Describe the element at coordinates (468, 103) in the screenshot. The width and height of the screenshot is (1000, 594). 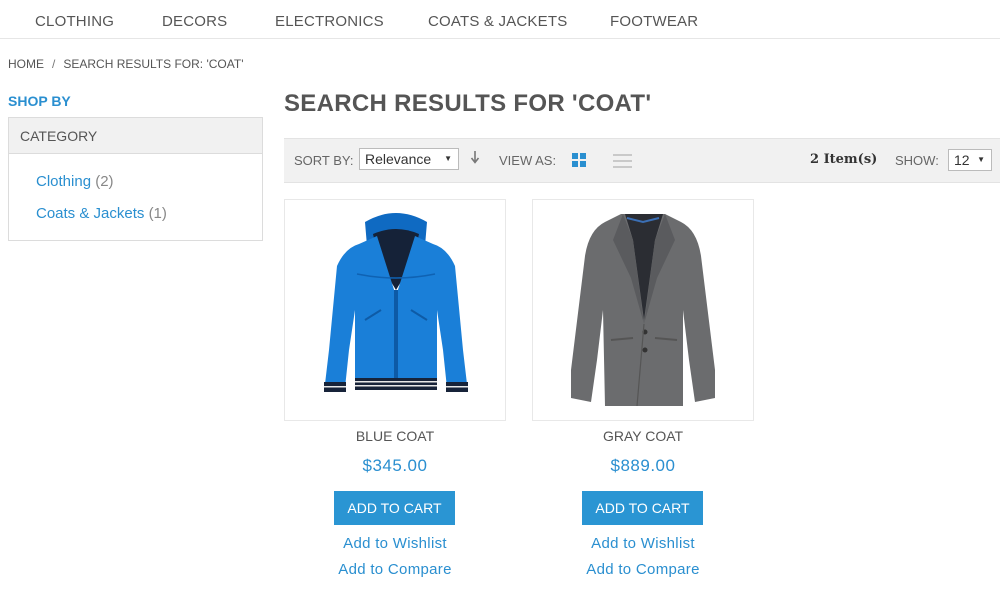
I see `page-title: SEARCH RESULTS FOR 'COAT'` at that location.